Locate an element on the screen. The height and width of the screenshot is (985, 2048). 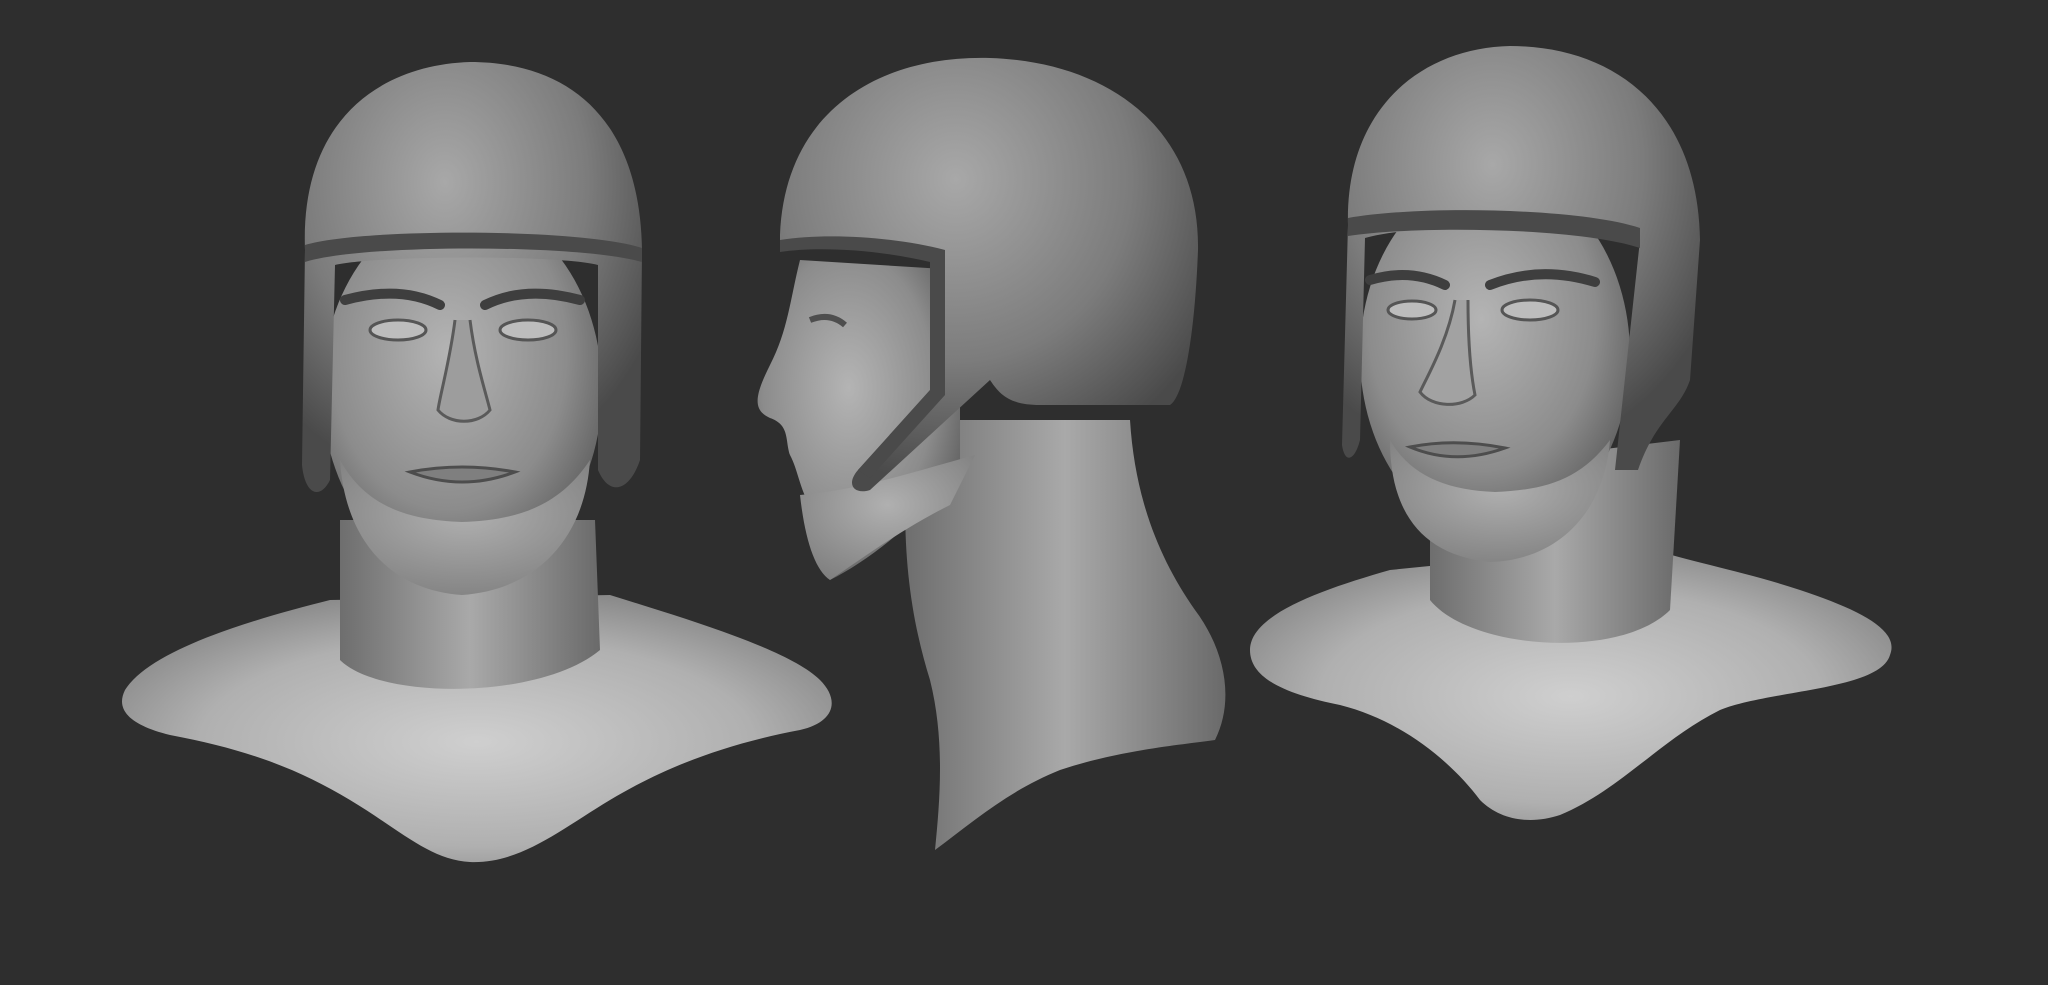
three-quarter-eye-right is located at coordinates (1530, 310).